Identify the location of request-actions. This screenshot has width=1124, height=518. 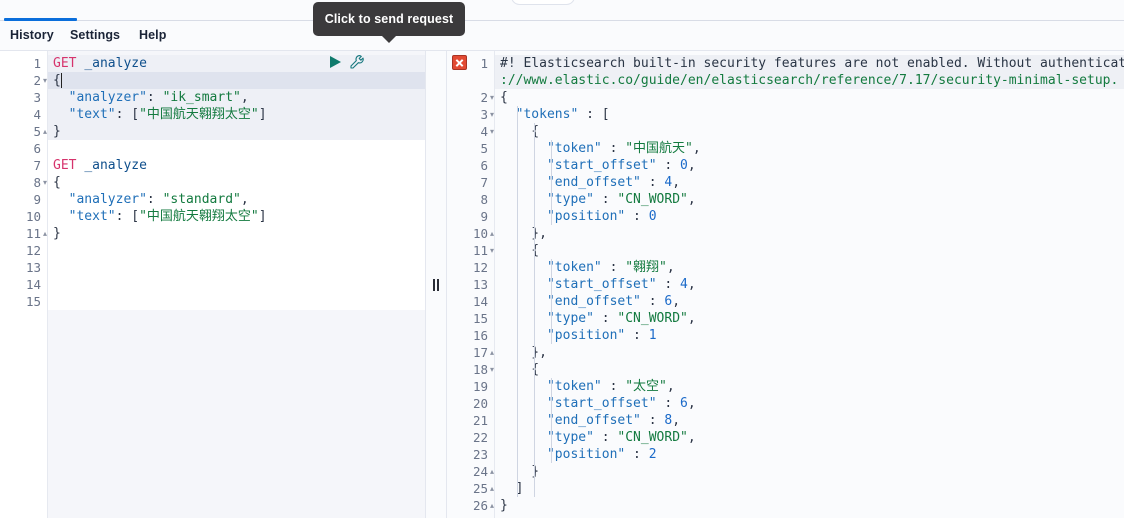
(351, 62).